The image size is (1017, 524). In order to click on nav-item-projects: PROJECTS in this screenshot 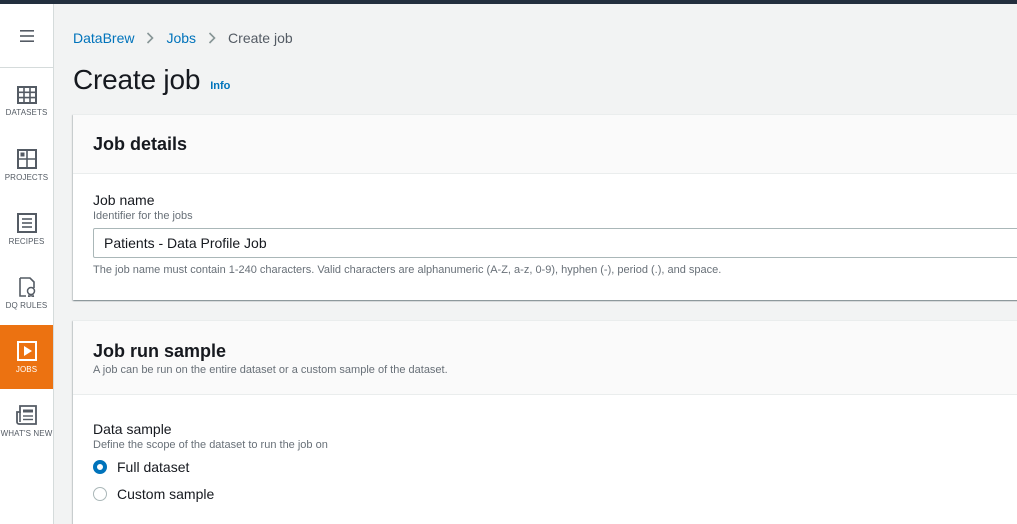, I will do `click(26, 165)`.